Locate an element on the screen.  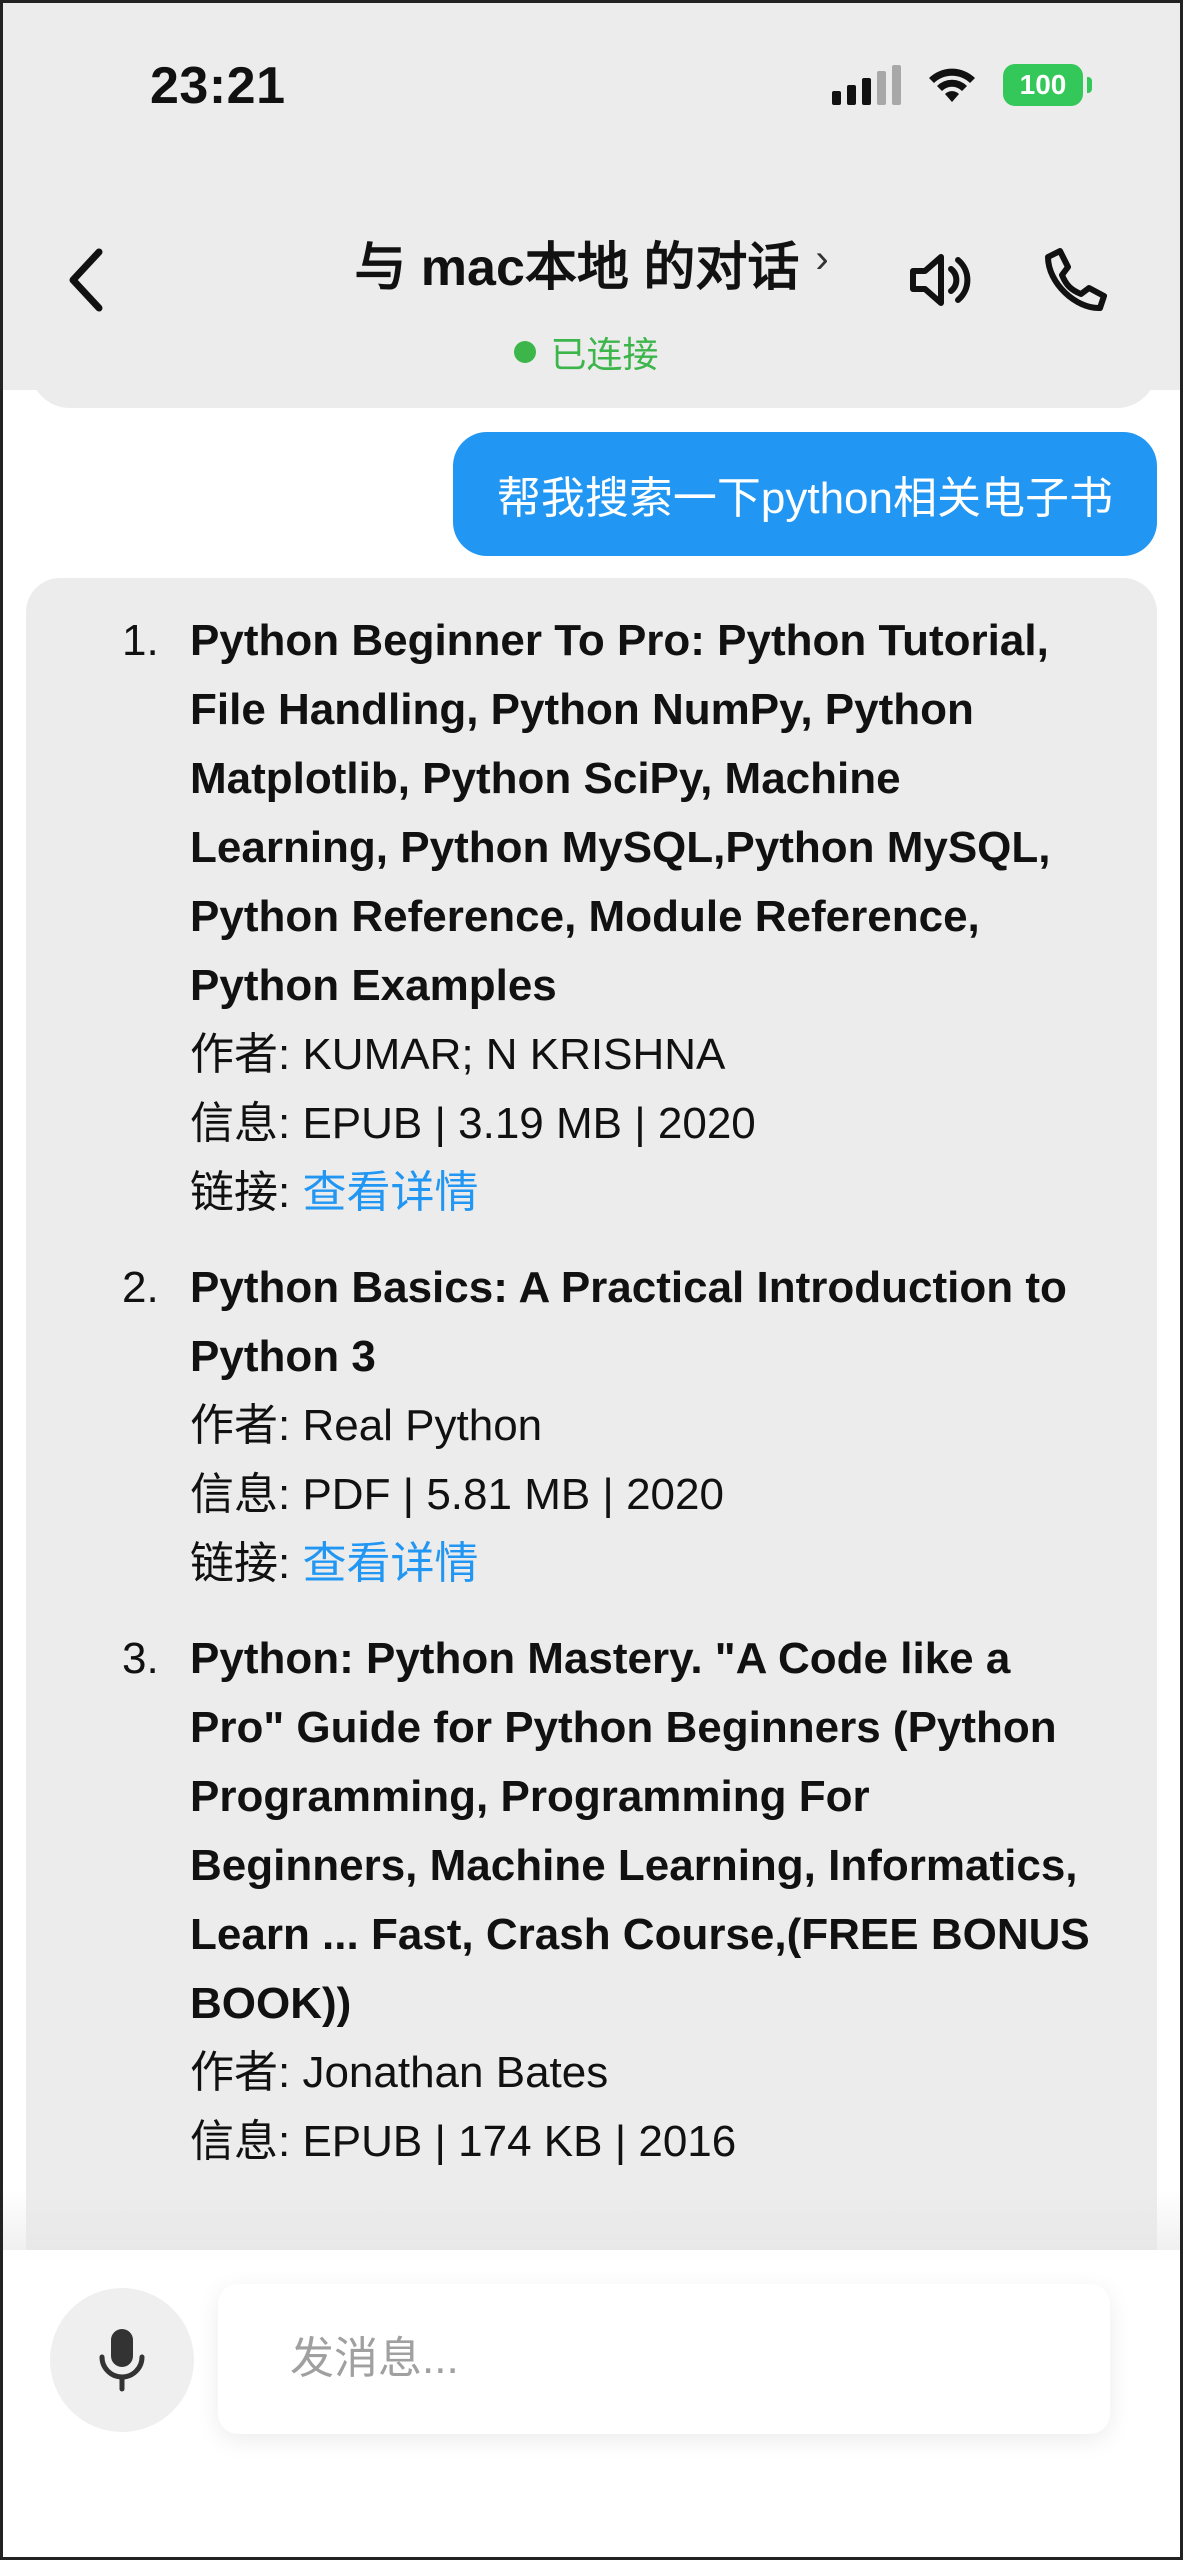
microphone-icon is located at coordinates (122, 2360).